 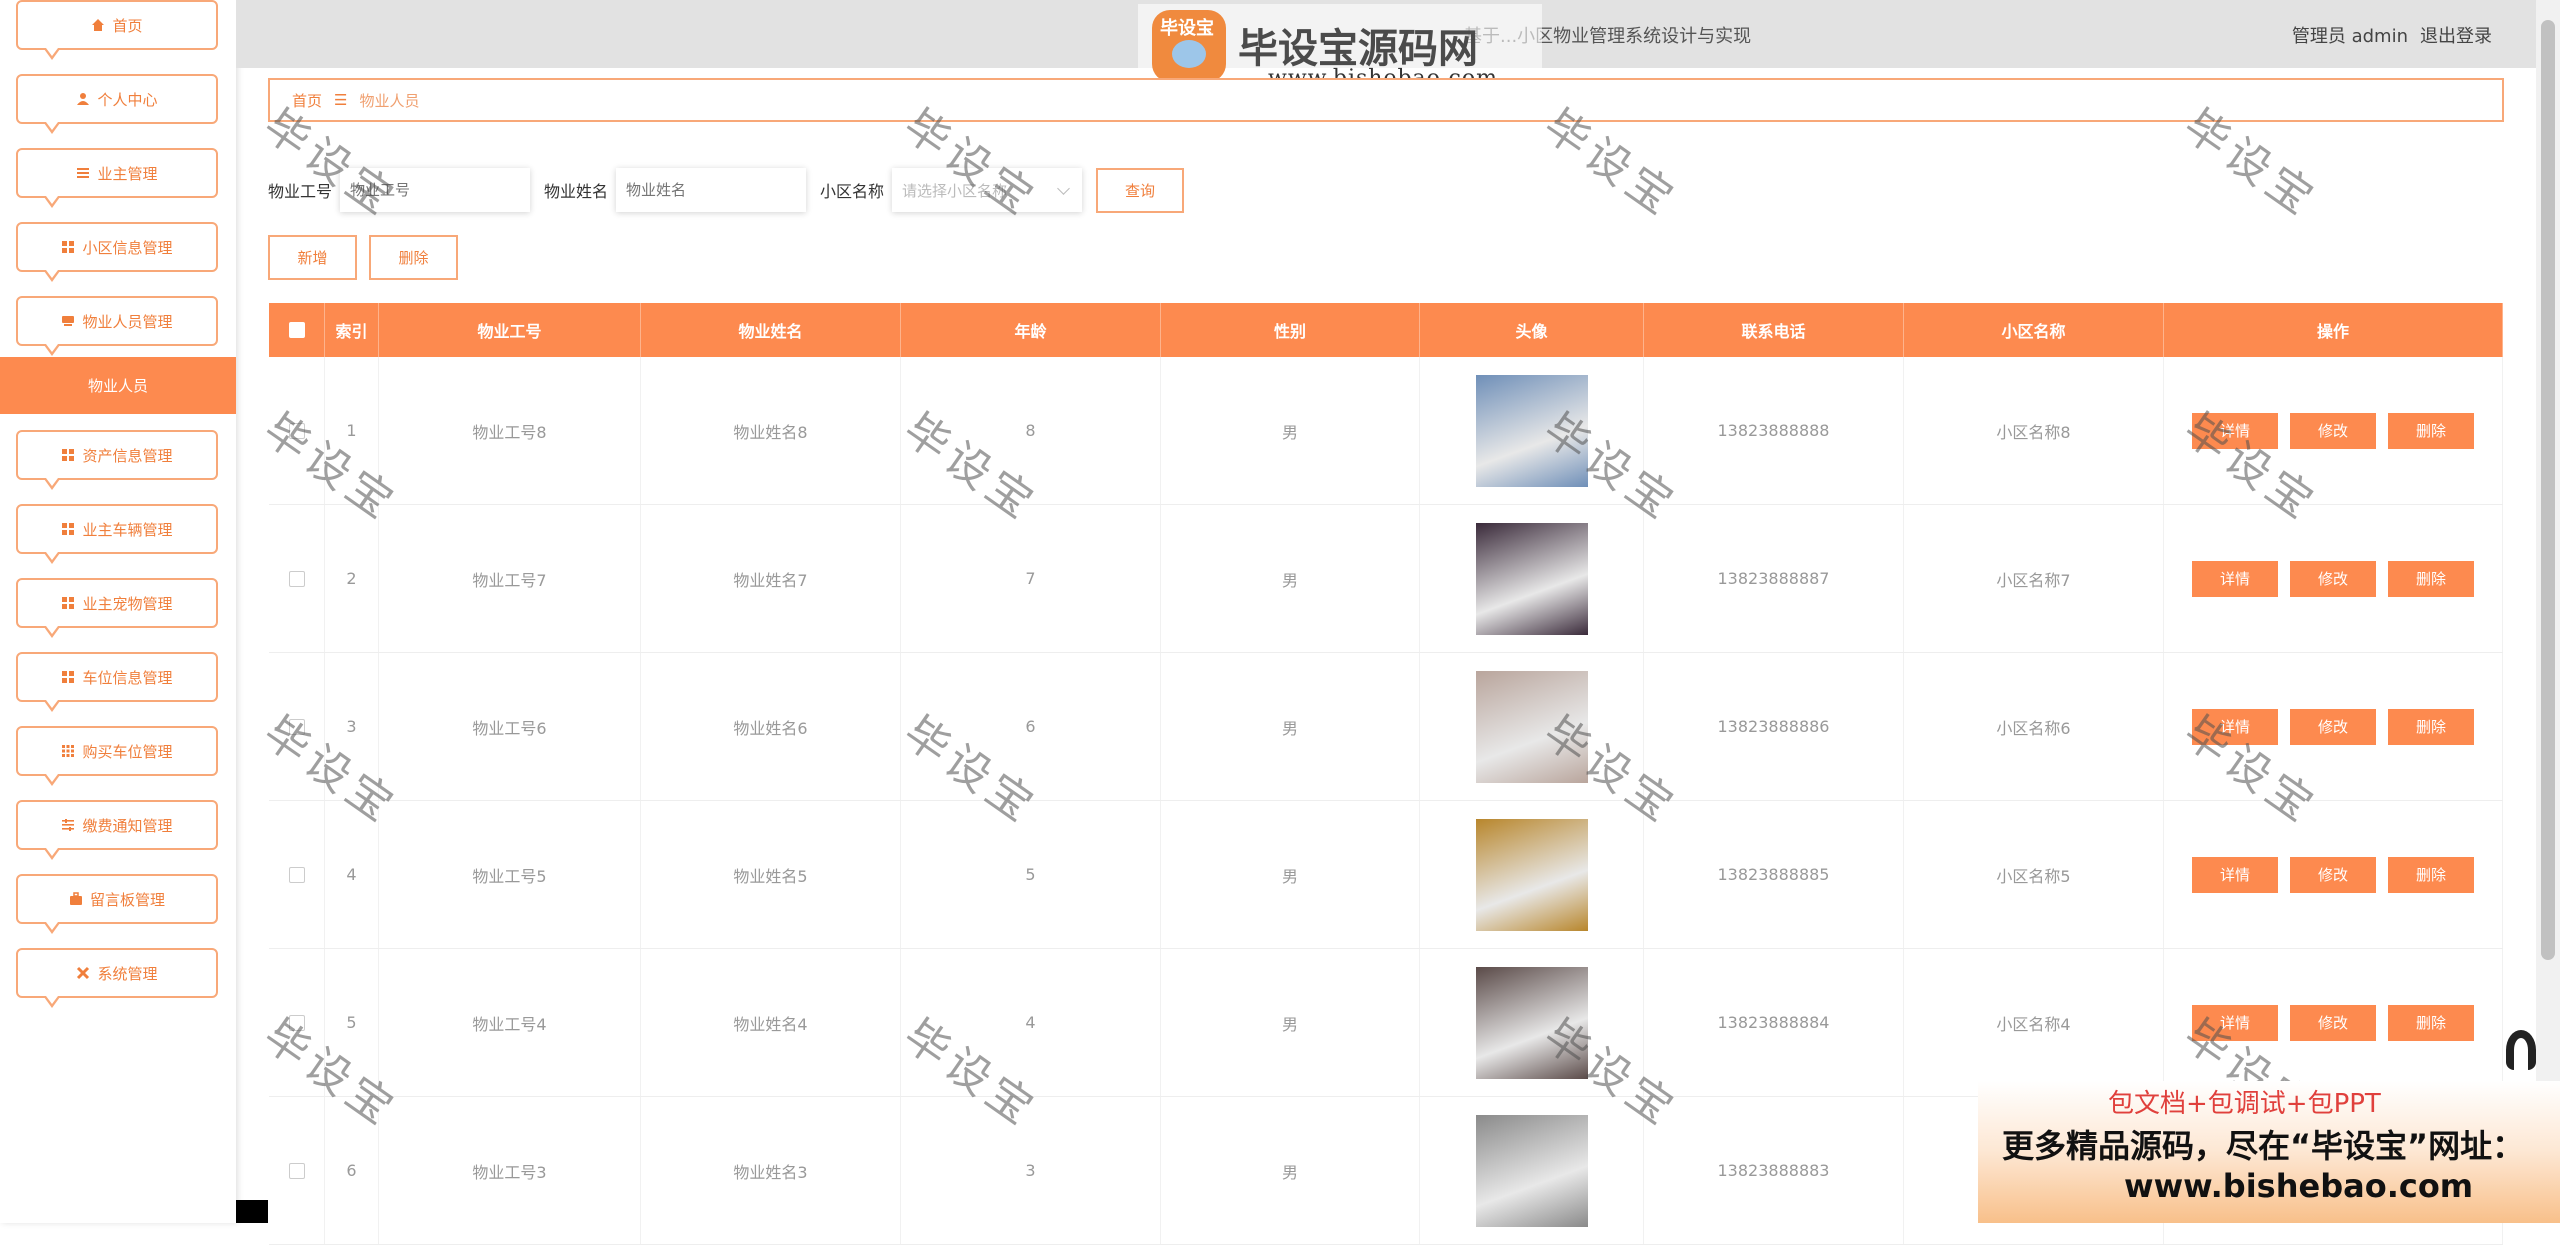 What do you see at coordinates (312, 257) in the screenshot?
I see `add-button: 新增` at bounding box center [312, 257].